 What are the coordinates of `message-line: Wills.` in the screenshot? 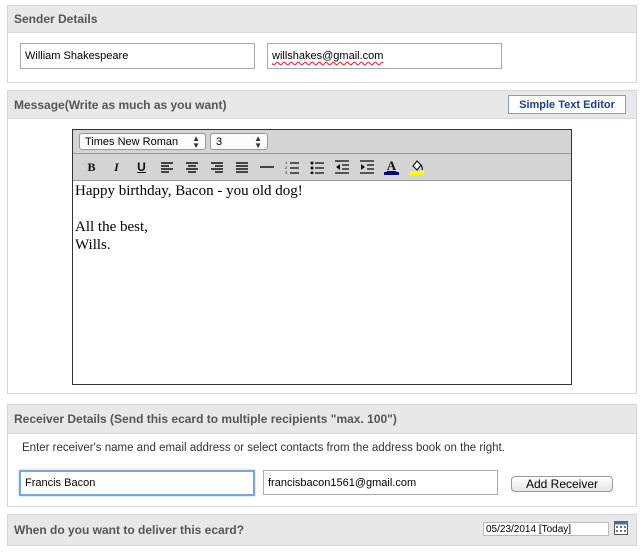 It's located at (93, 245).